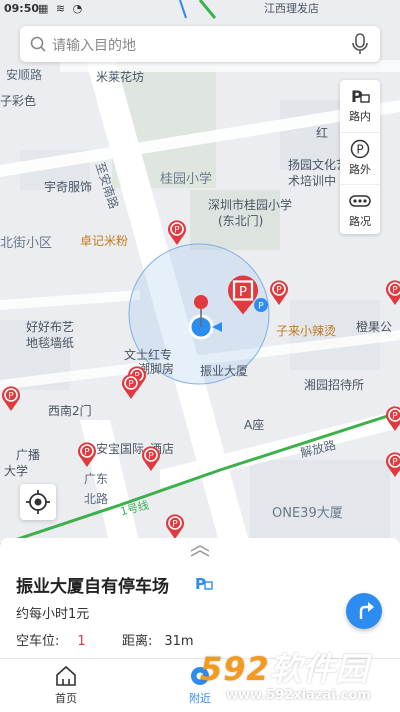 The image size is (400, 712). What do you see at coordinates (50, 327) in the screenshot?
I see `map-label: 好好布艺` at bounding box center [50, 327].